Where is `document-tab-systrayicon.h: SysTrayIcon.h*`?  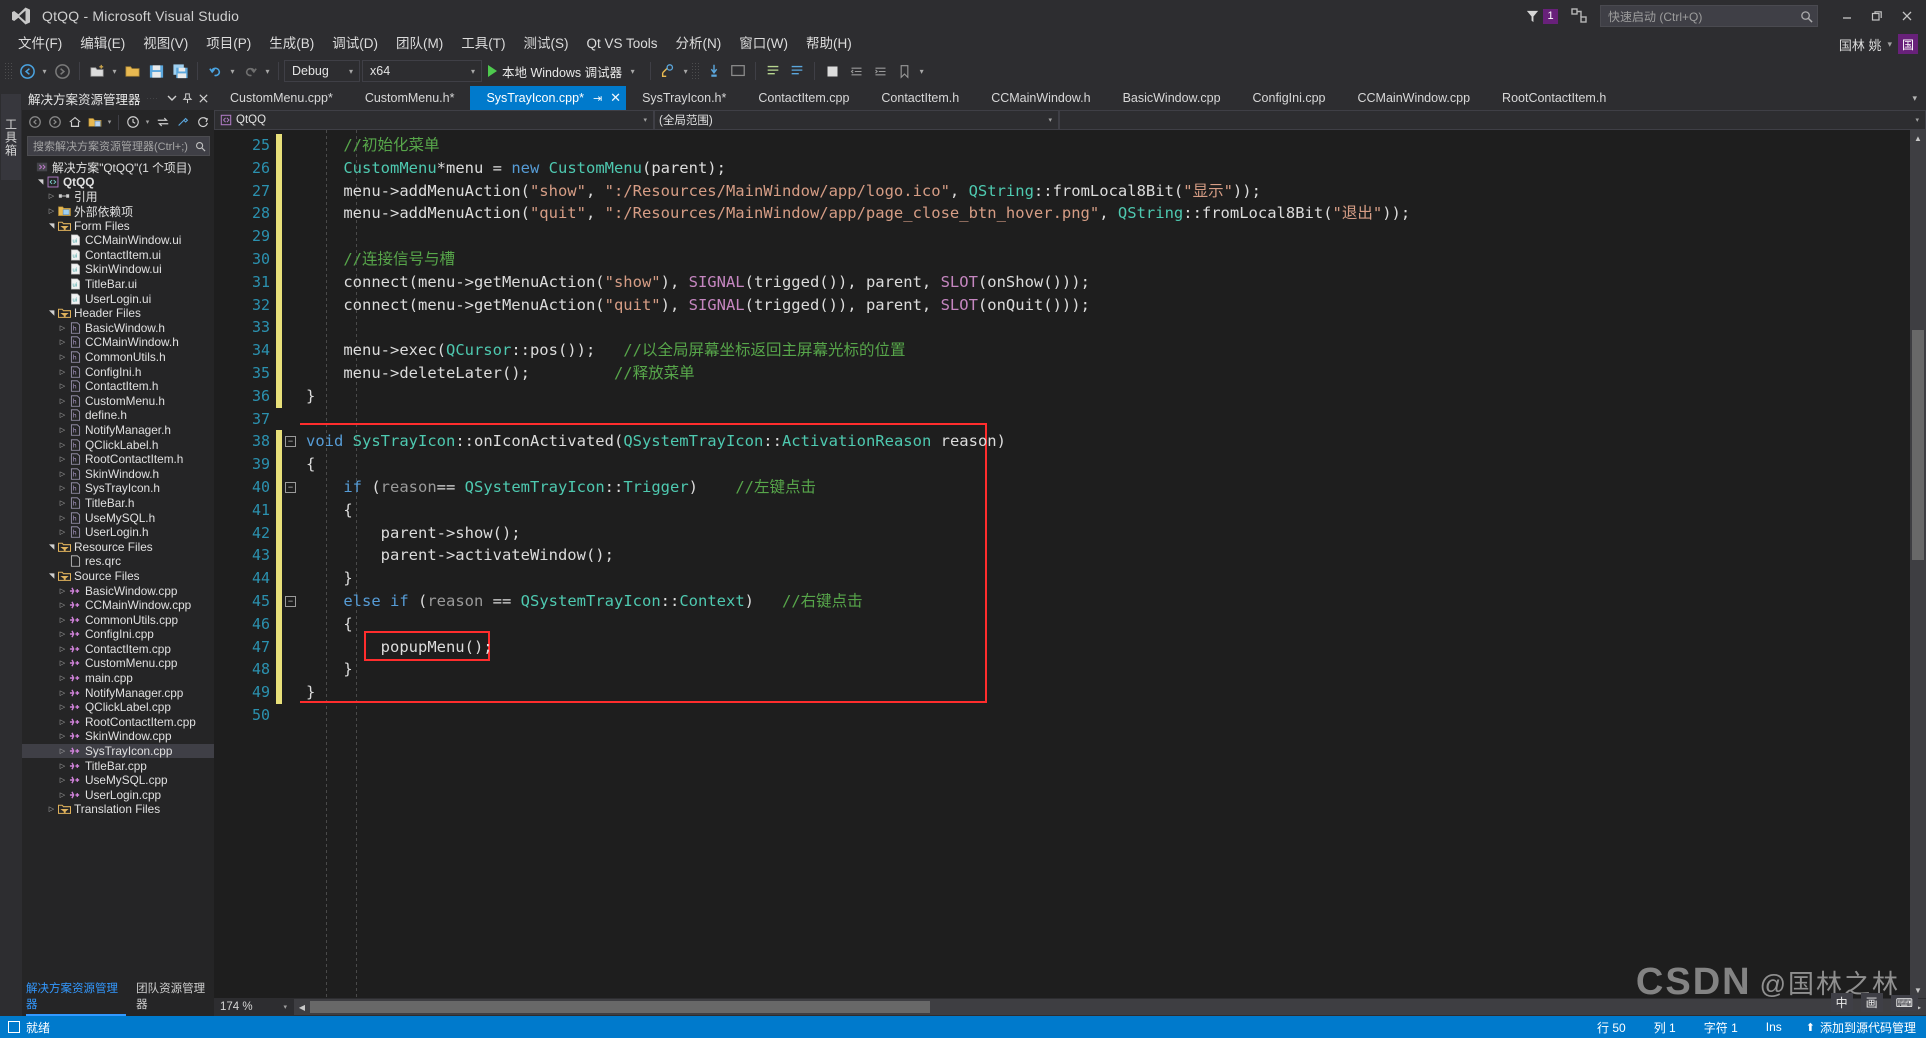 document-tab-systrayicon.h: SysTrayIcon.h* is located at coordinates (684, 98).